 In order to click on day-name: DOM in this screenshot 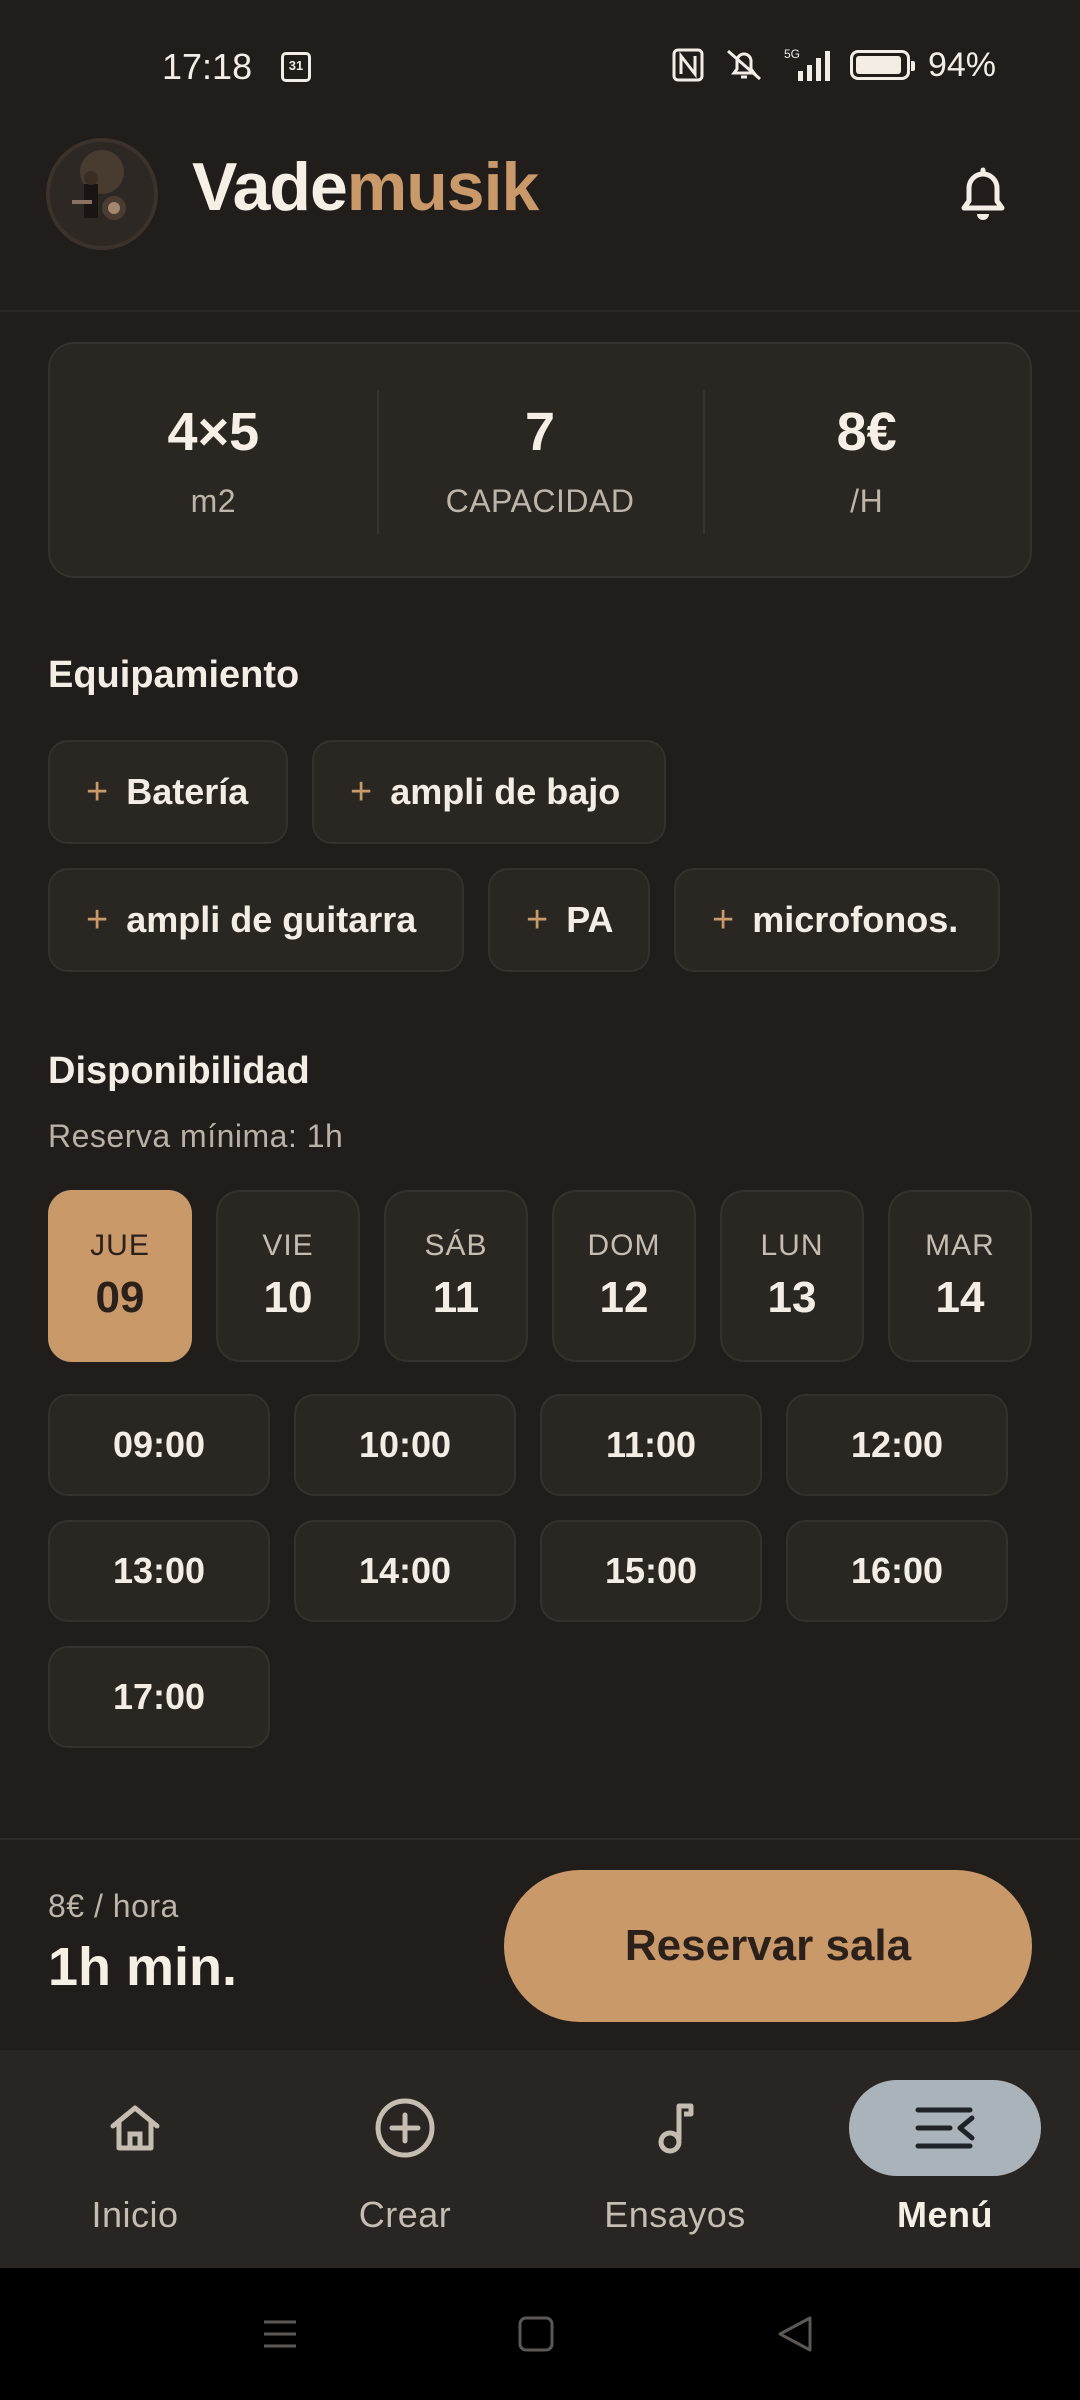, I will do `click(624, 1245)`.